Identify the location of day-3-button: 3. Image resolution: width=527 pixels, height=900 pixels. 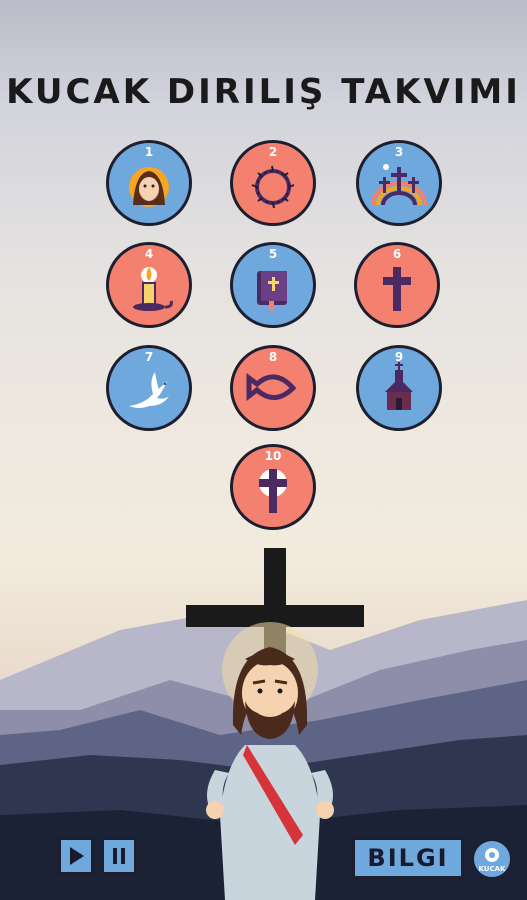
(399, 183).